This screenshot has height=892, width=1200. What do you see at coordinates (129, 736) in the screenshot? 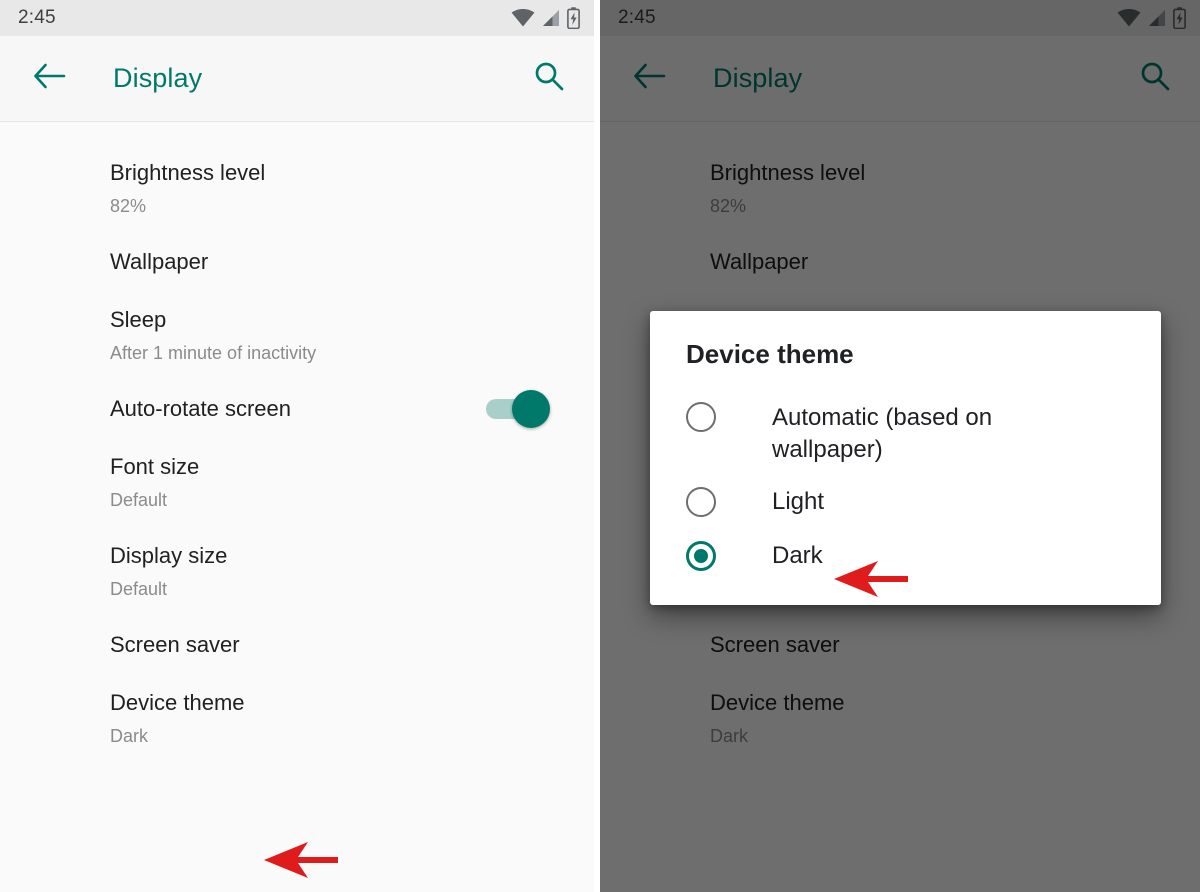
I see `setting-subtitle: Dark` at bounding box center [129, 736].